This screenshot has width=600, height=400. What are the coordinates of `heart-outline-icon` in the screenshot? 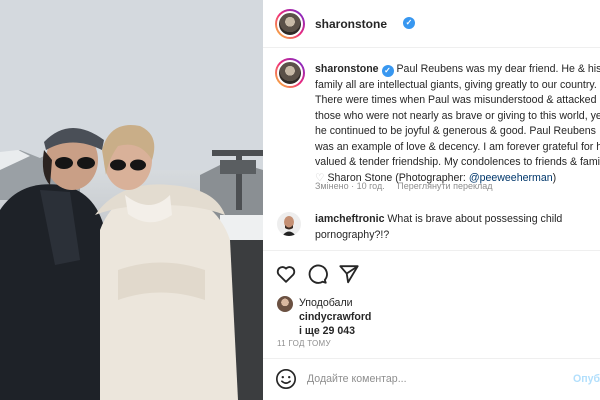 It's located at (286, 274).